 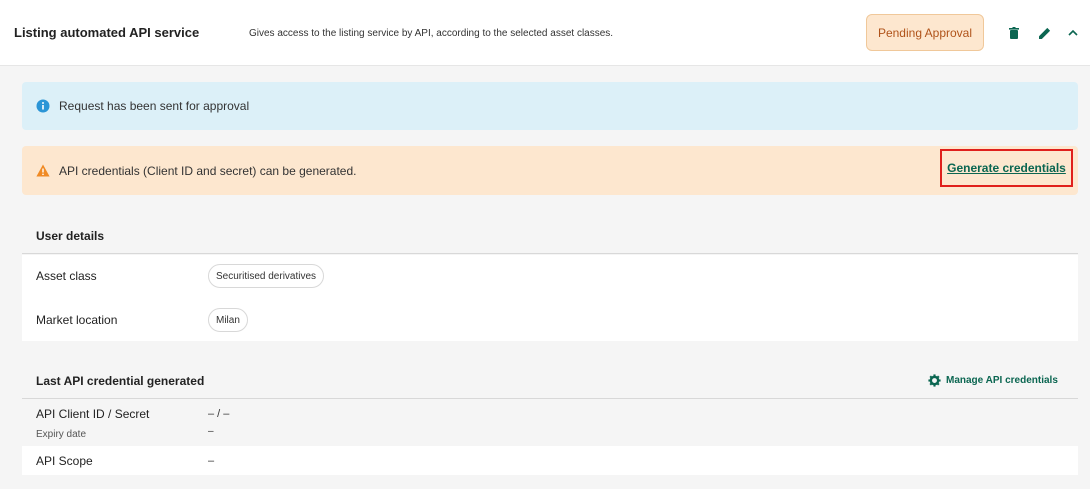 I want to click on chevron-up-icon, so click(x=1073, y=33).